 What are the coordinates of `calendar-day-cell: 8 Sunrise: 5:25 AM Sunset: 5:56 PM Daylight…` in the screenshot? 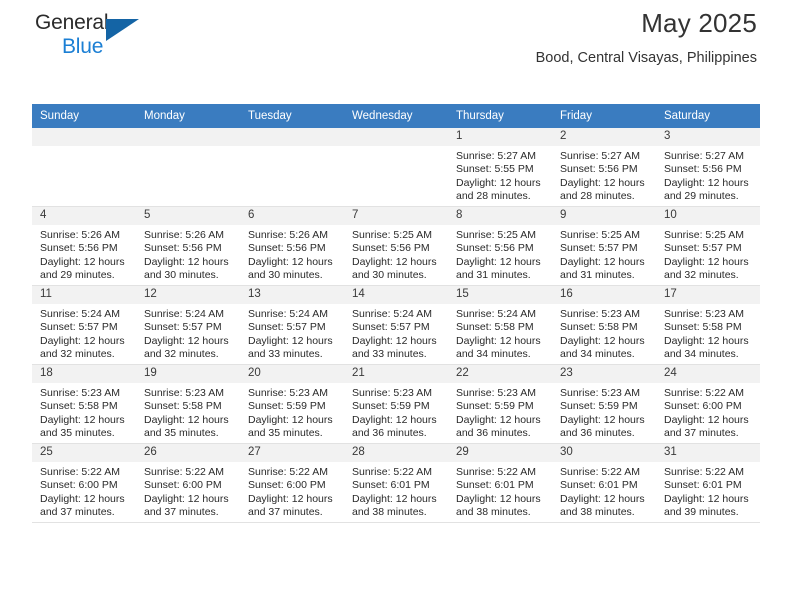 It's located at (500, 246).